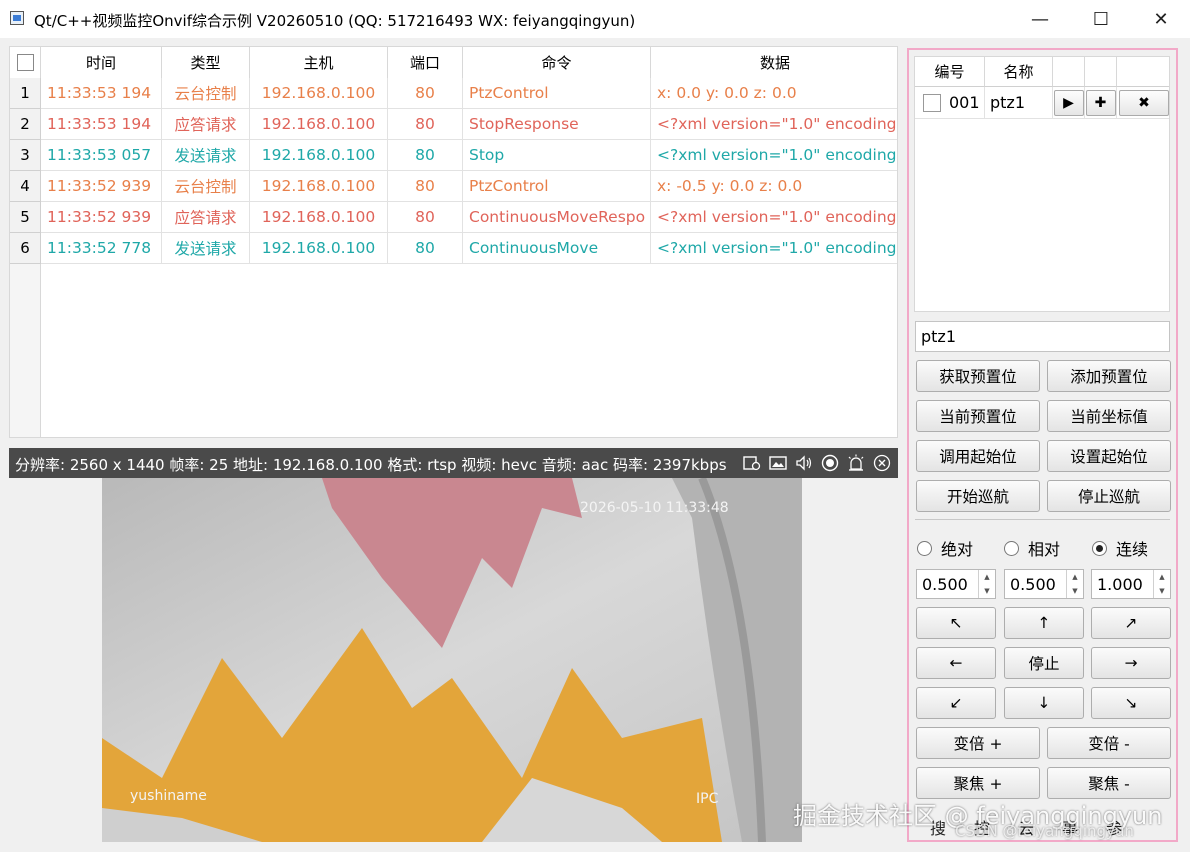  What do you see at coordinates (956, 623) in the screenshot?
I see `move-up-left-button: ↖` at bounding box center [956, 623].